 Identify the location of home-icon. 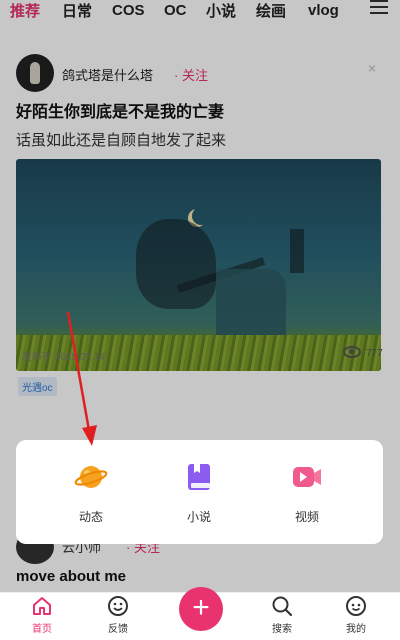
(42, 606).